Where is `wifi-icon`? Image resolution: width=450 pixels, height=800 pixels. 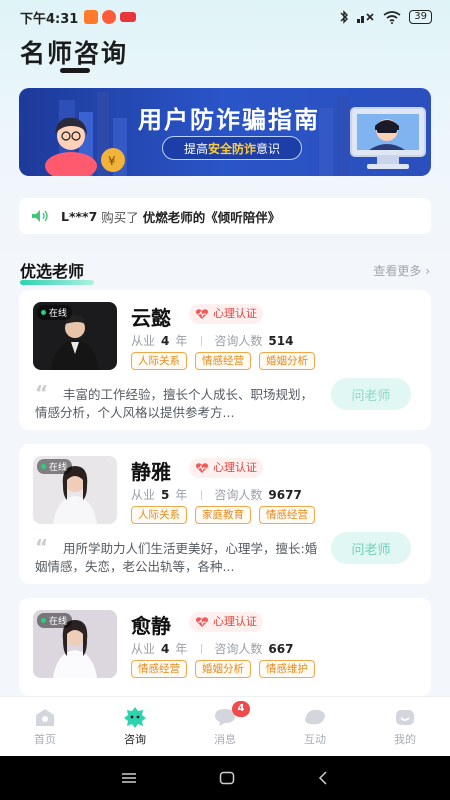 wifi-icon is located at coordinates (392, 17).